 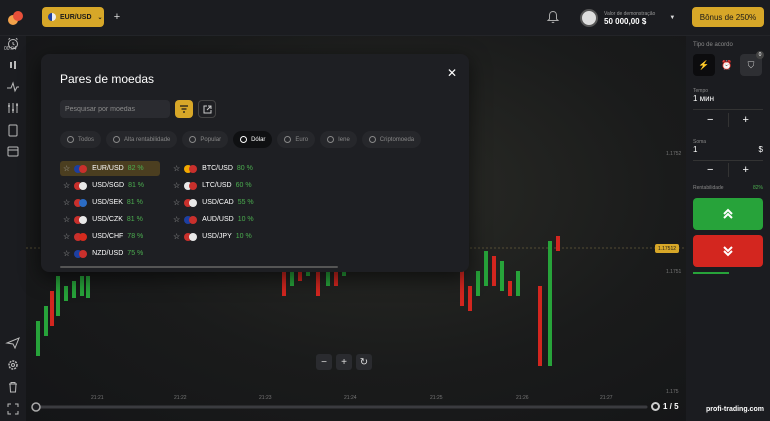 I want to click on eur-flag-icon, so click(x=52, y=17).